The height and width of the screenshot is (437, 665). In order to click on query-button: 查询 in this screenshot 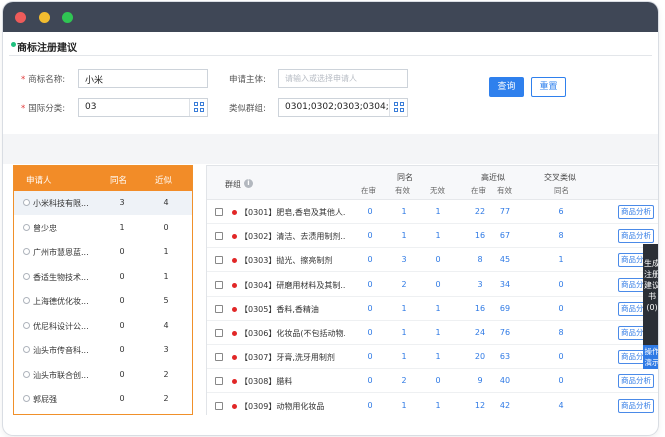, I will do `click(506, 87)`.